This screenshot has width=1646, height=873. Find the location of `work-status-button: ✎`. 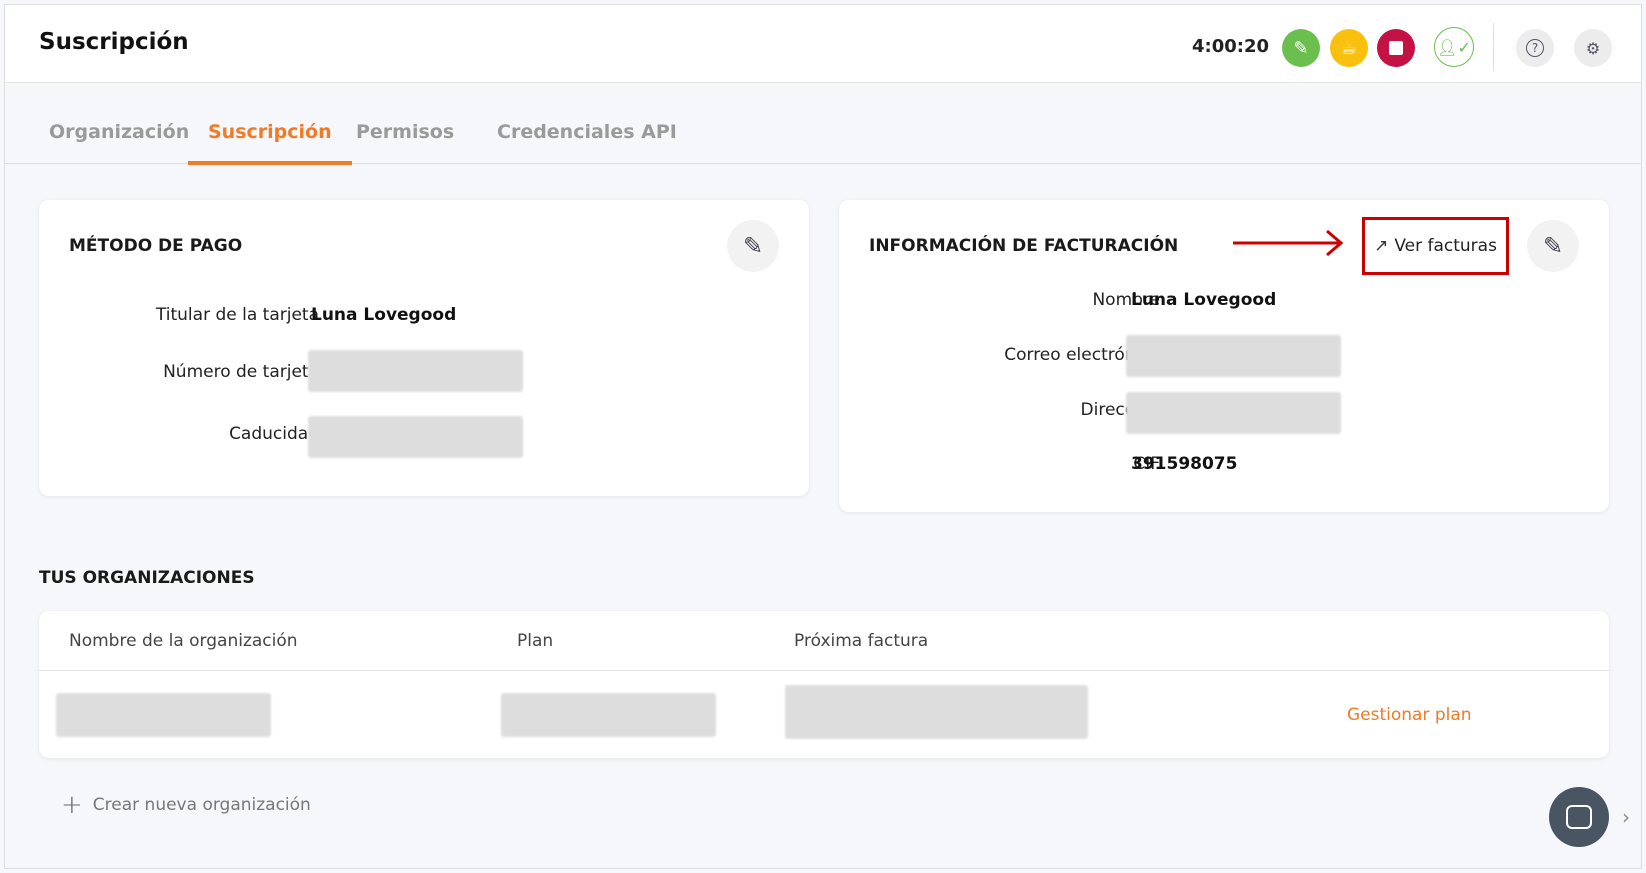

work-status-button: ✎ is located at coordinates (1301, 48).